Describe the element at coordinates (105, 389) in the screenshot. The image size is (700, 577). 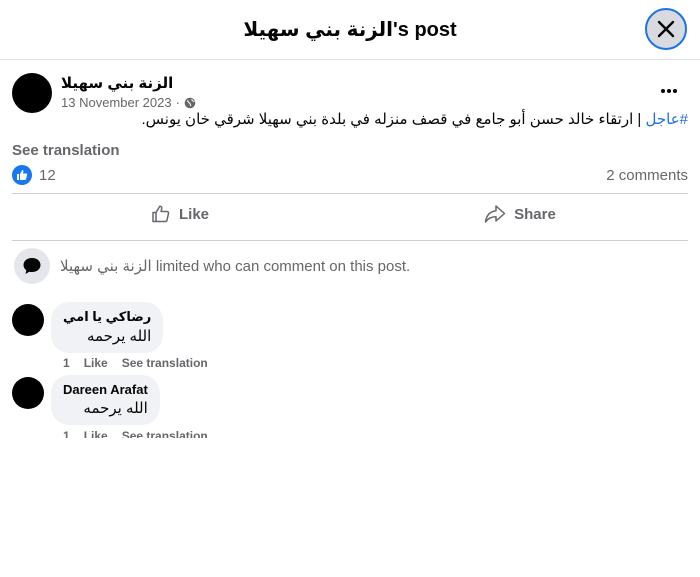
I see `comment-author: Dareen Arafat` at that location.